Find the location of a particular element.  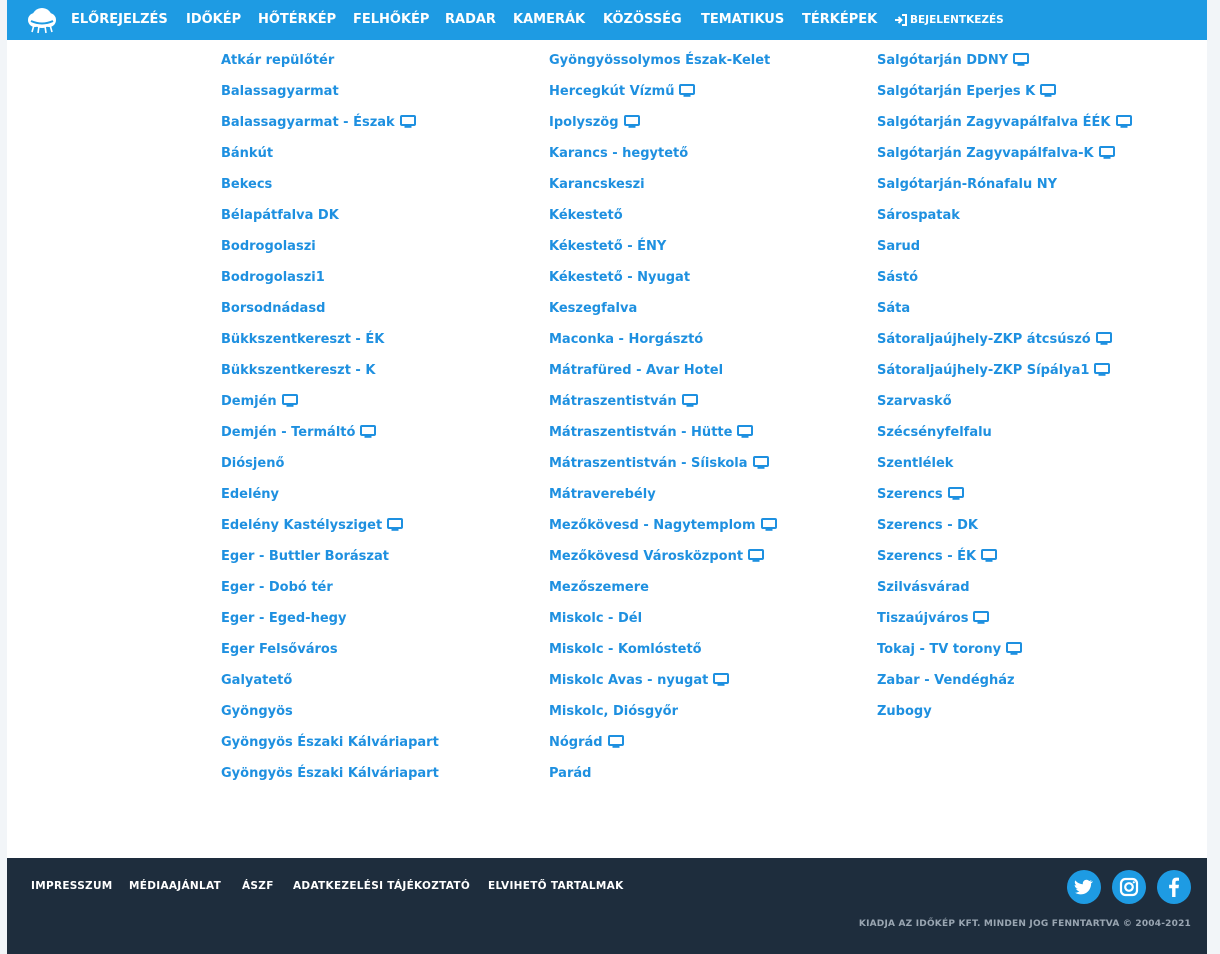

station-link: Sáta is located at coordinates (893, 308).